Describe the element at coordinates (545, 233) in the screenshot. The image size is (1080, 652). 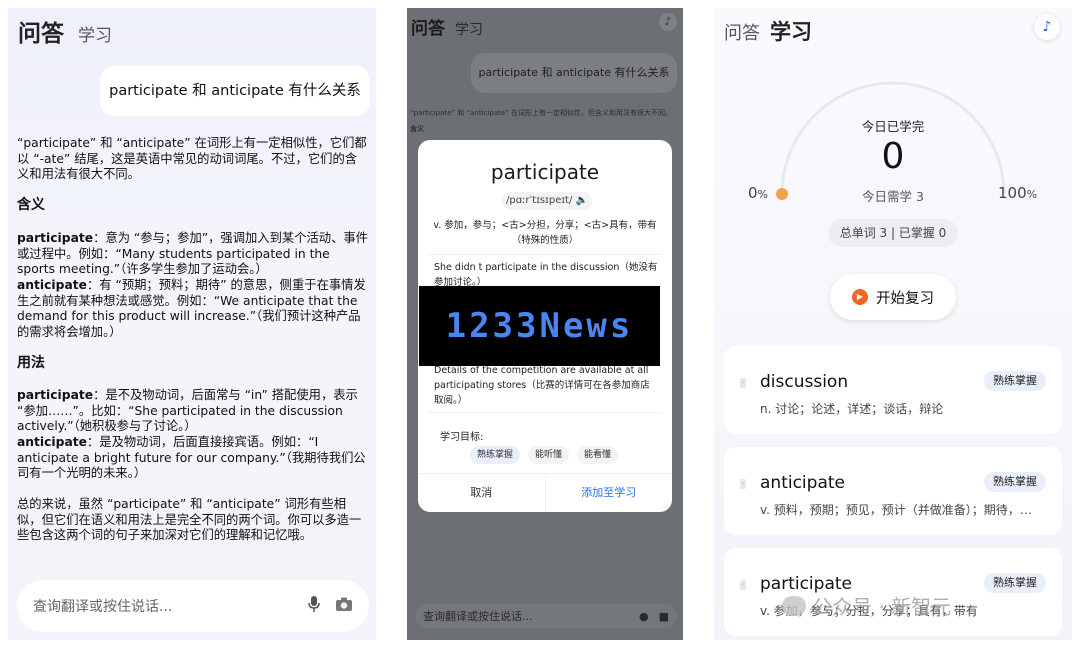
I see `popup-definition: v. 参加，参与；<古>分担，分享；<古>具有，带有（特殊的性质）` at that location.